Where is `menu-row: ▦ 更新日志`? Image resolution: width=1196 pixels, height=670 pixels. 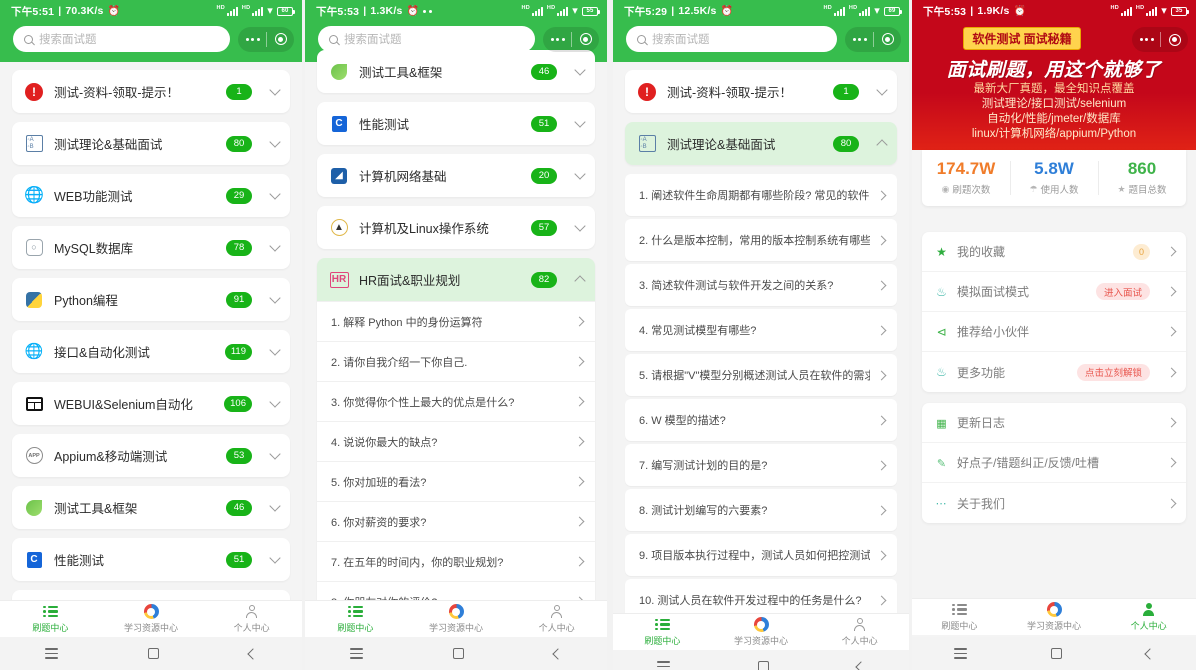
menu-row: ▦ 更新日志 is located at coordinates (1054, 423).